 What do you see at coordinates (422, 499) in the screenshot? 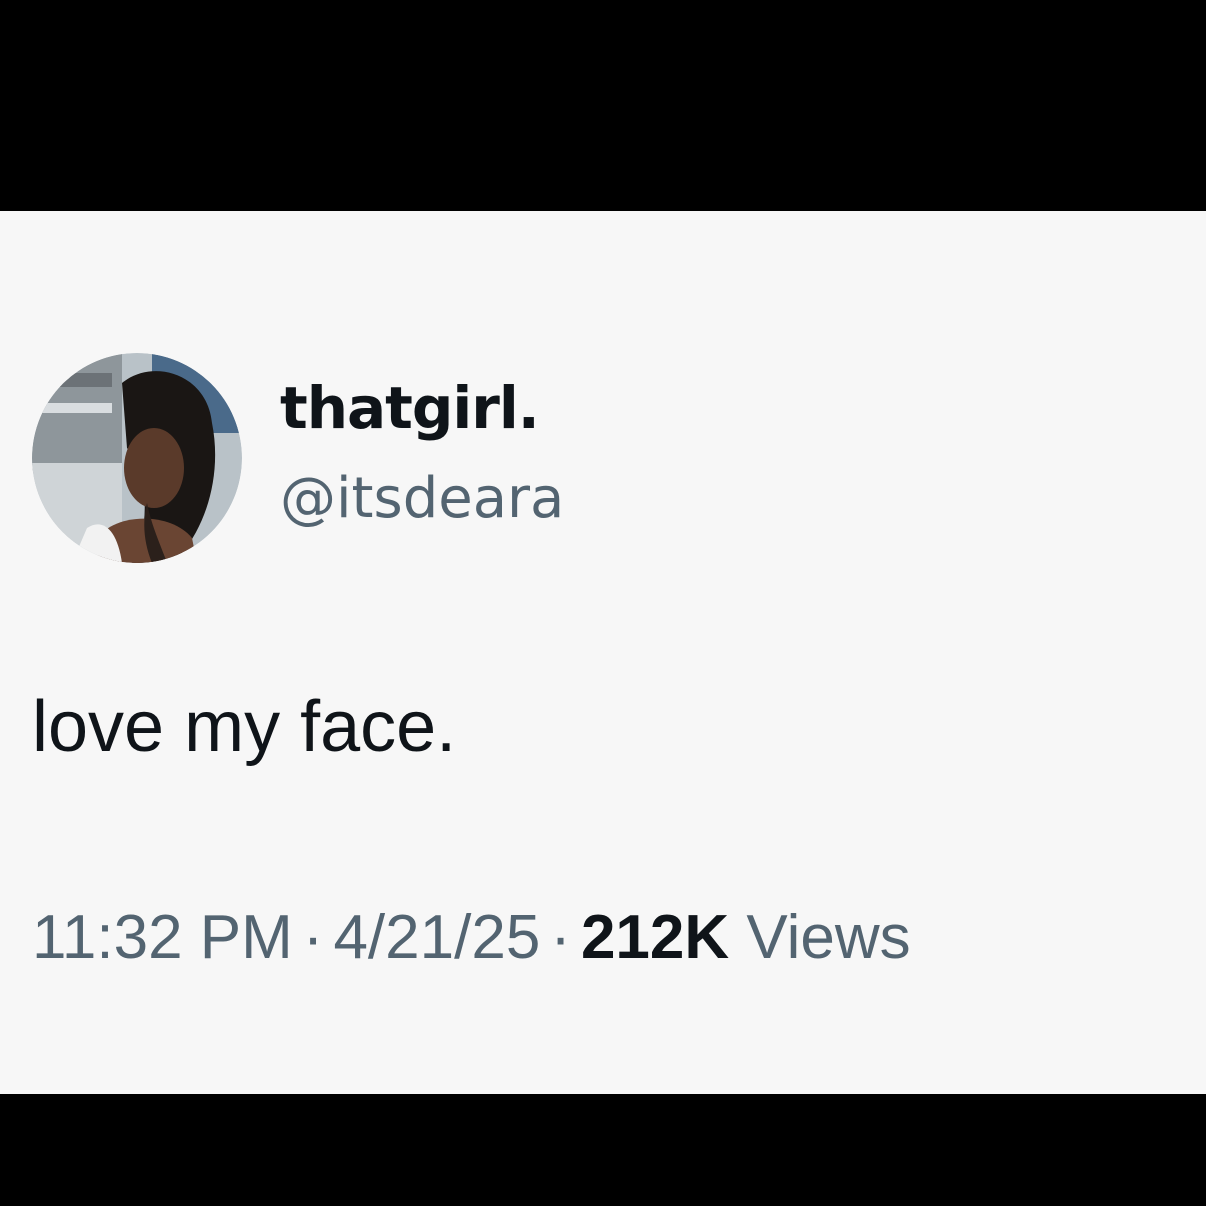
I see `user-handle: @itsdeara` at bounding box center [422, 499].